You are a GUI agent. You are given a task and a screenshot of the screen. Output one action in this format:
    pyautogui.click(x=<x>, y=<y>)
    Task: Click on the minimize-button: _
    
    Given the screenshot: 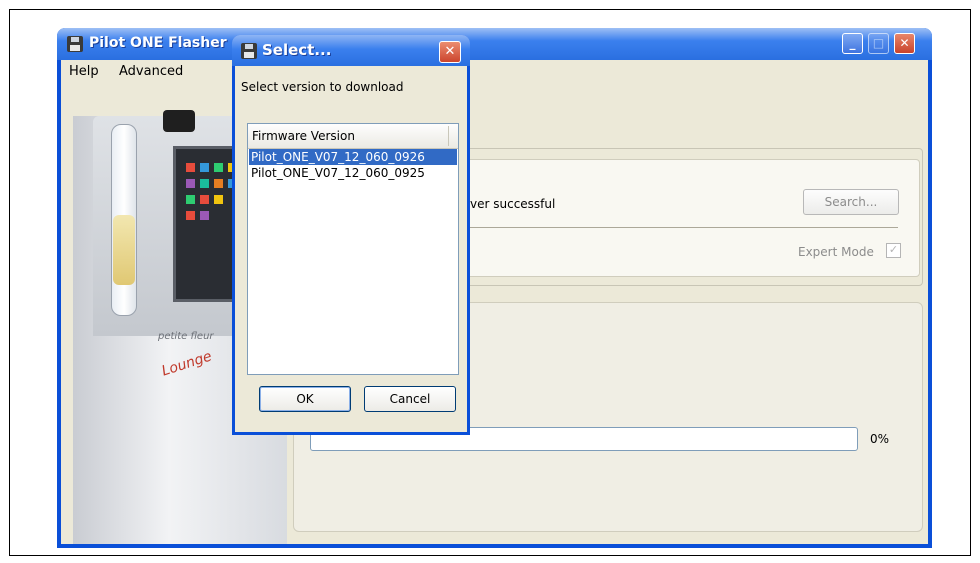 What is the action you would take?
    pyautogui.click(x=852, y=43)
    